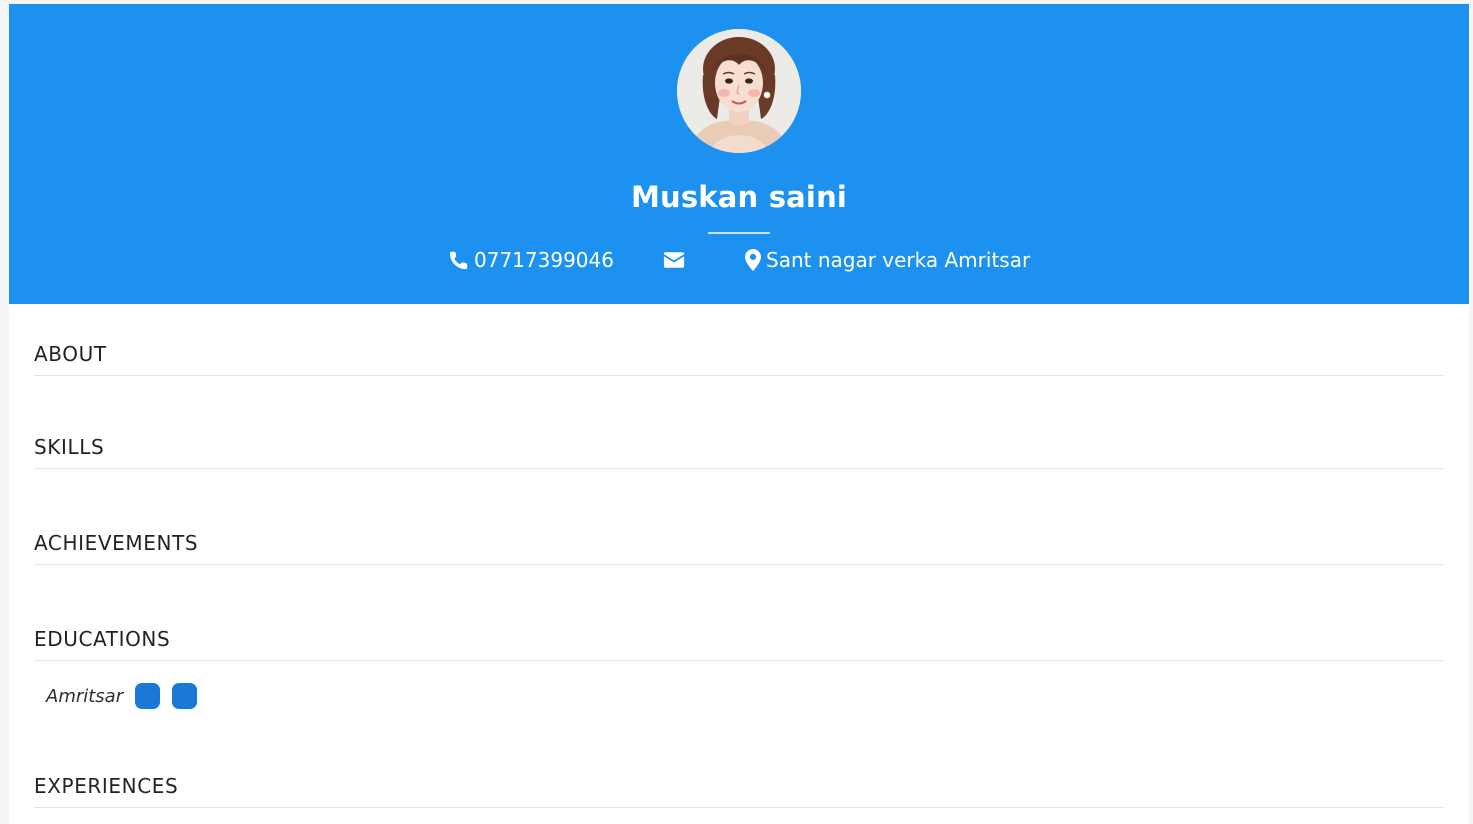 The image size is (1473, 824). I want to click on section-achievements: ACHIEVEMENTS, so click(739, 547).